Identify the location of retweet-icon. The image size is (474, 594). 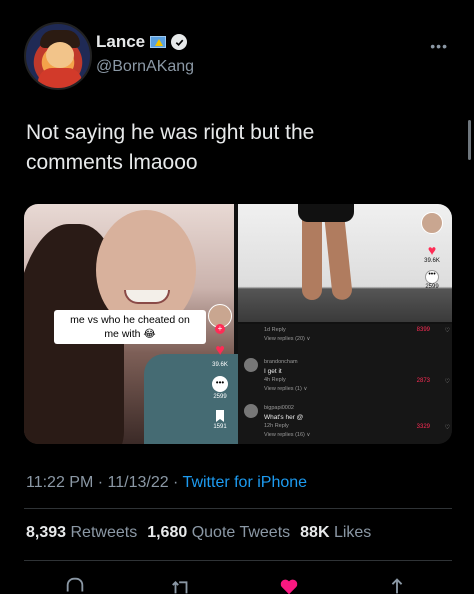
(181, 585).